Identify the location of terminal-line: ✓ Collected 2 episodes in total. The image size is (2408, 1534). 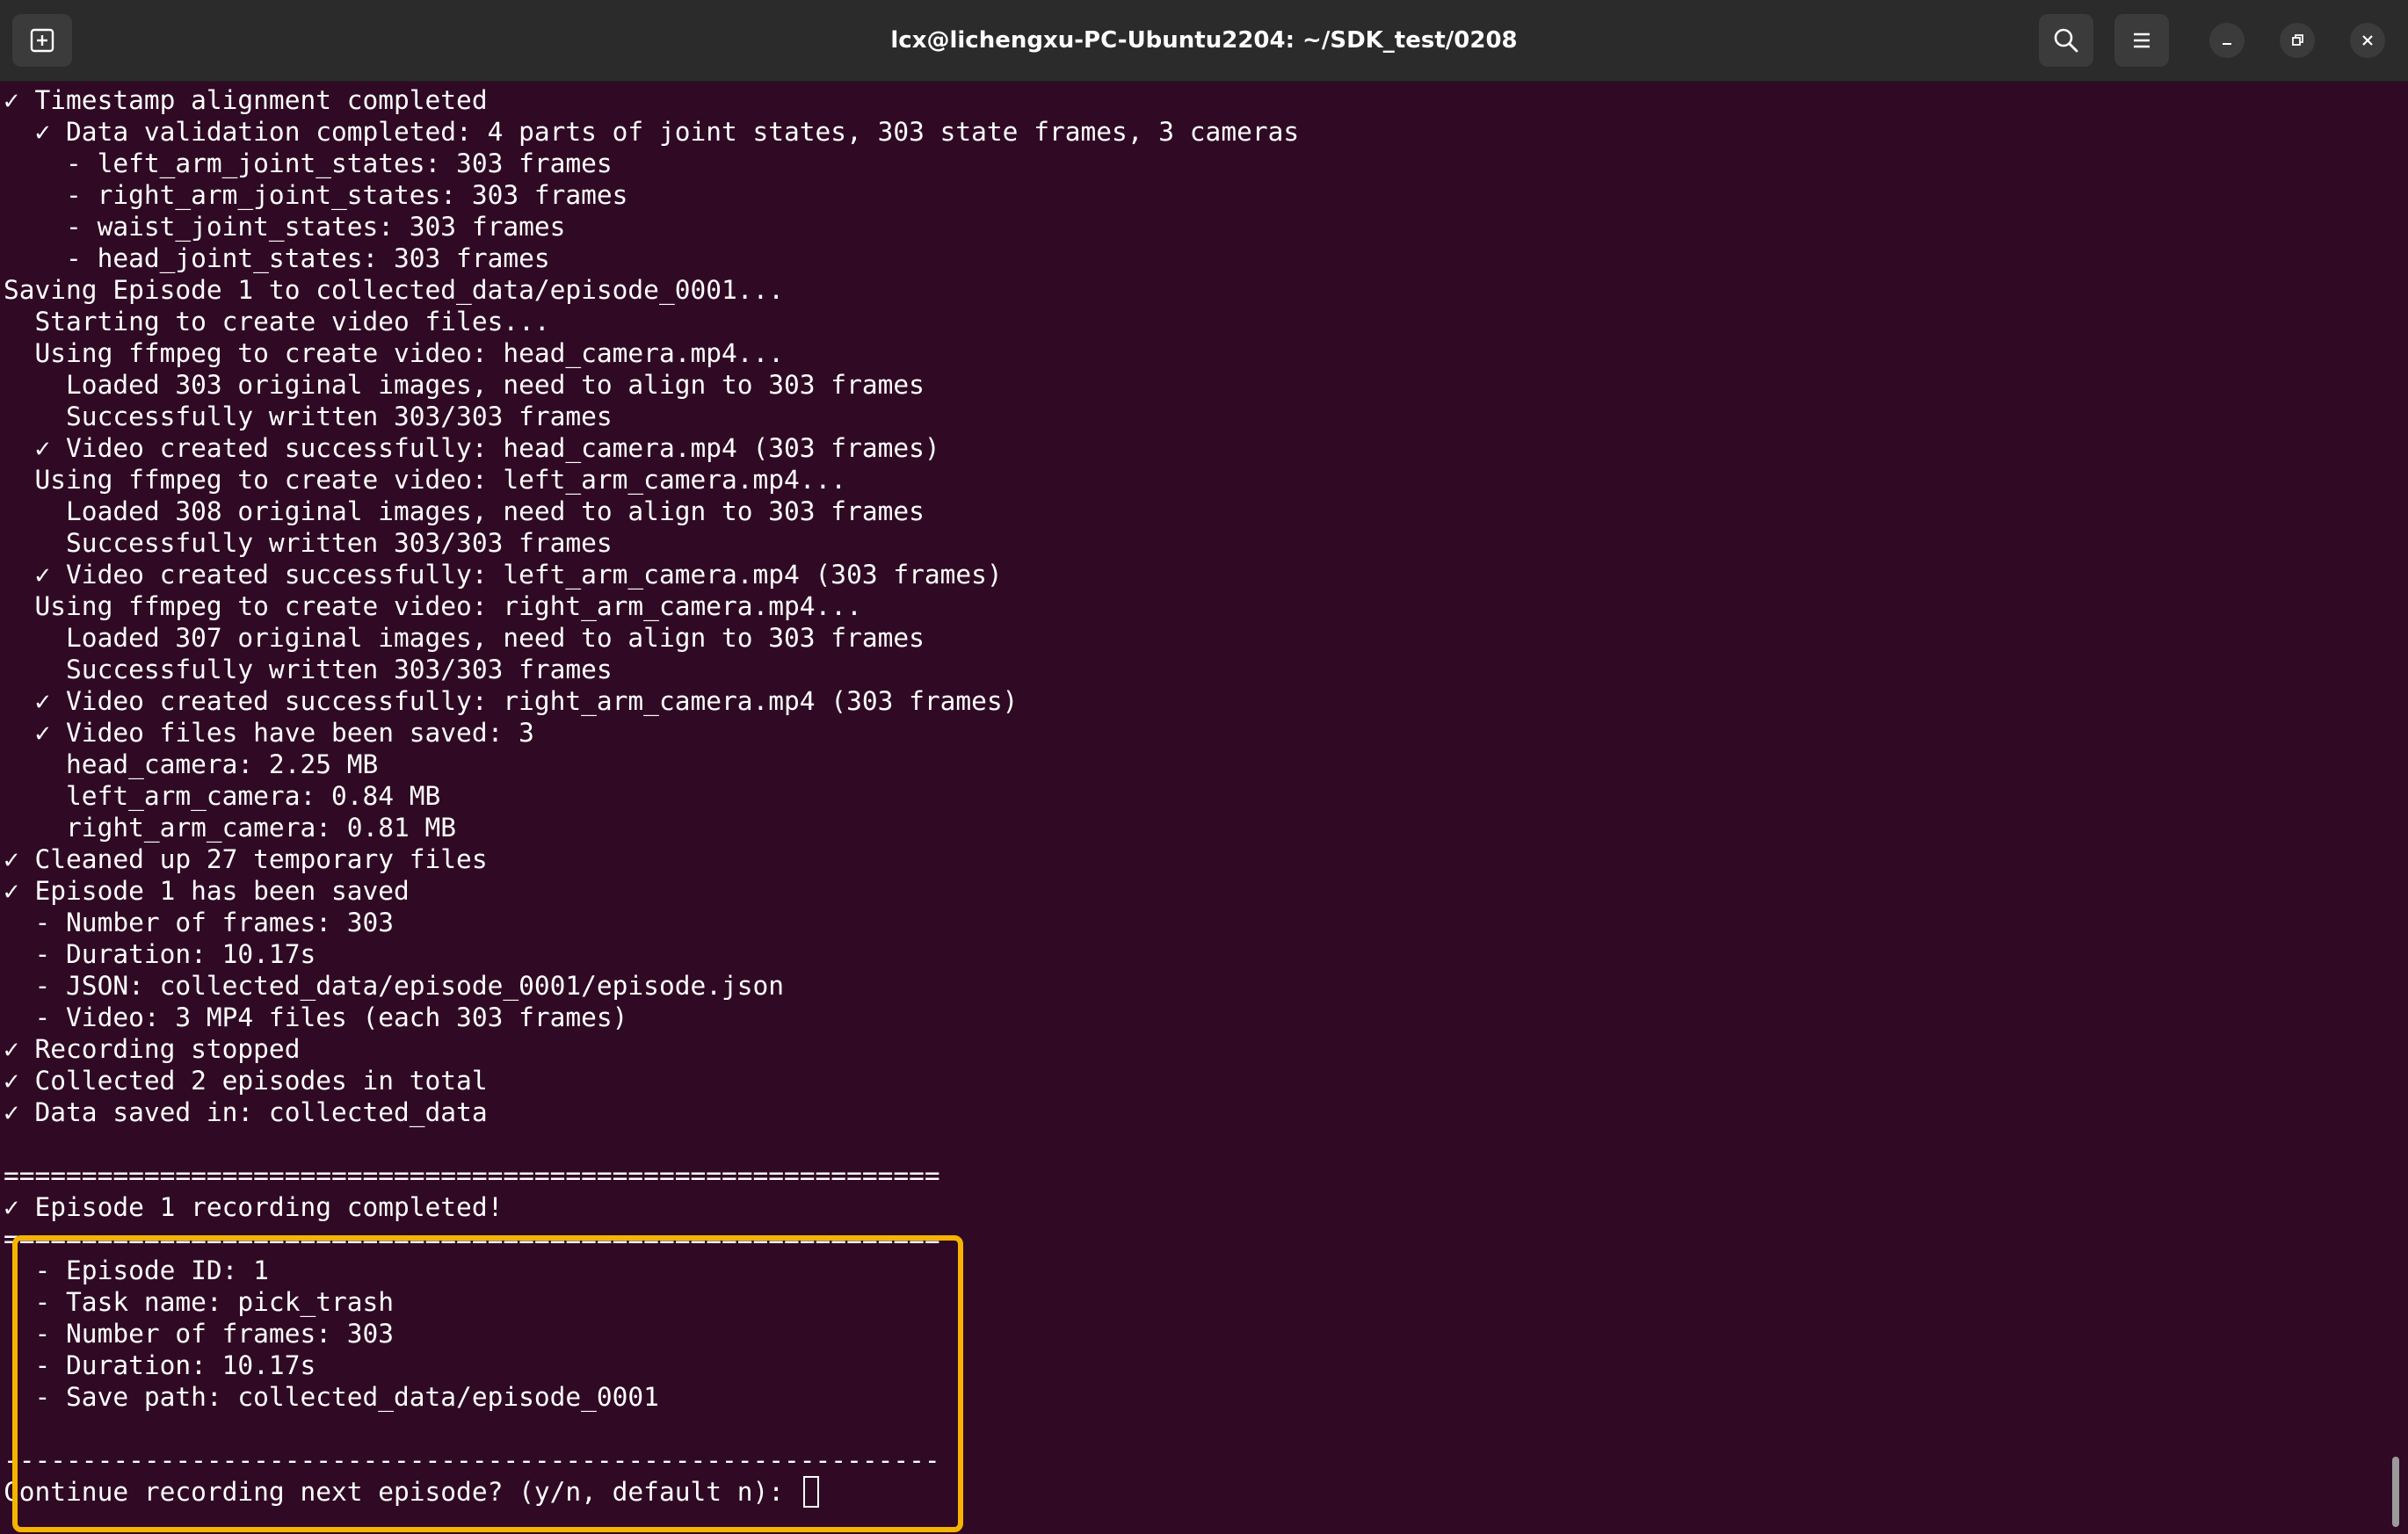
(246, 1081).